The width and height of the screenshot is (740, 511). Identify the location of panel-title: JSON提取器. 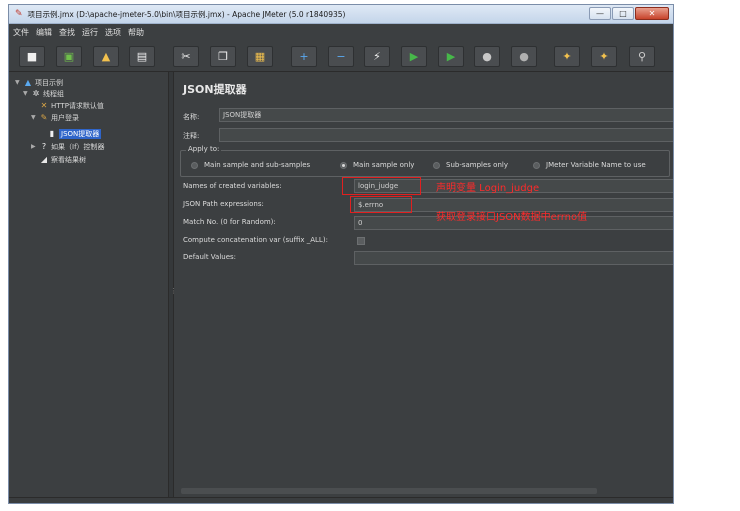
(215, 89).